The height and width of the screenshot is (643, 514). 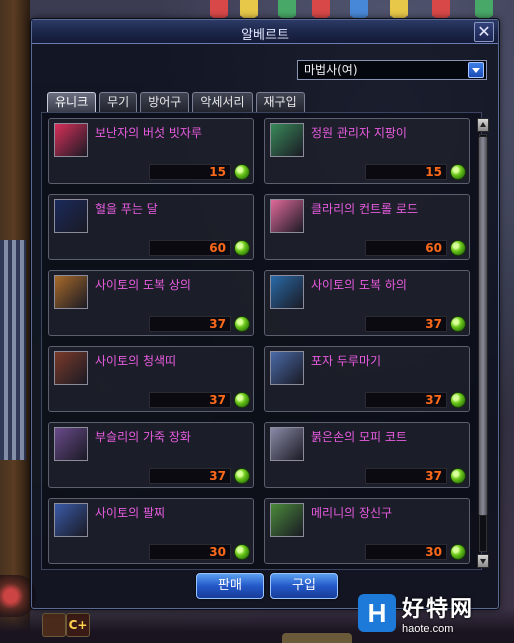 I want to click on tab-rebuy: 재구입, so click(x=280, y=102).